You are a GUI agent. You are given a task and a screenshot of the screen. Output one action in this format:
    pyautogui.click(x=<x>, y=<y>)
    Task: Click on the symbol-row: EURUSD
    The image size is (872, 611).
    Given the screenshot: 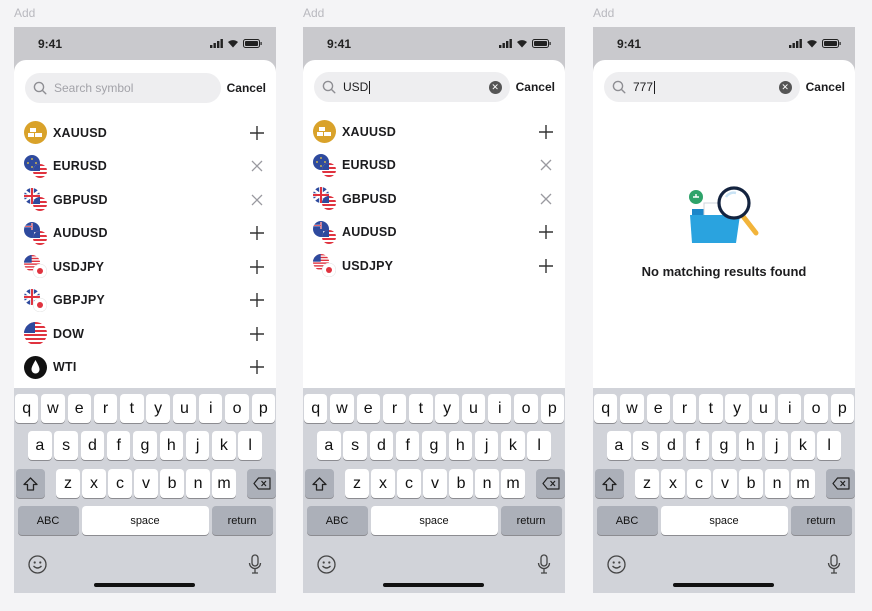 What is the action you would take?
    pyautogui.click(x=434, y=166)
    